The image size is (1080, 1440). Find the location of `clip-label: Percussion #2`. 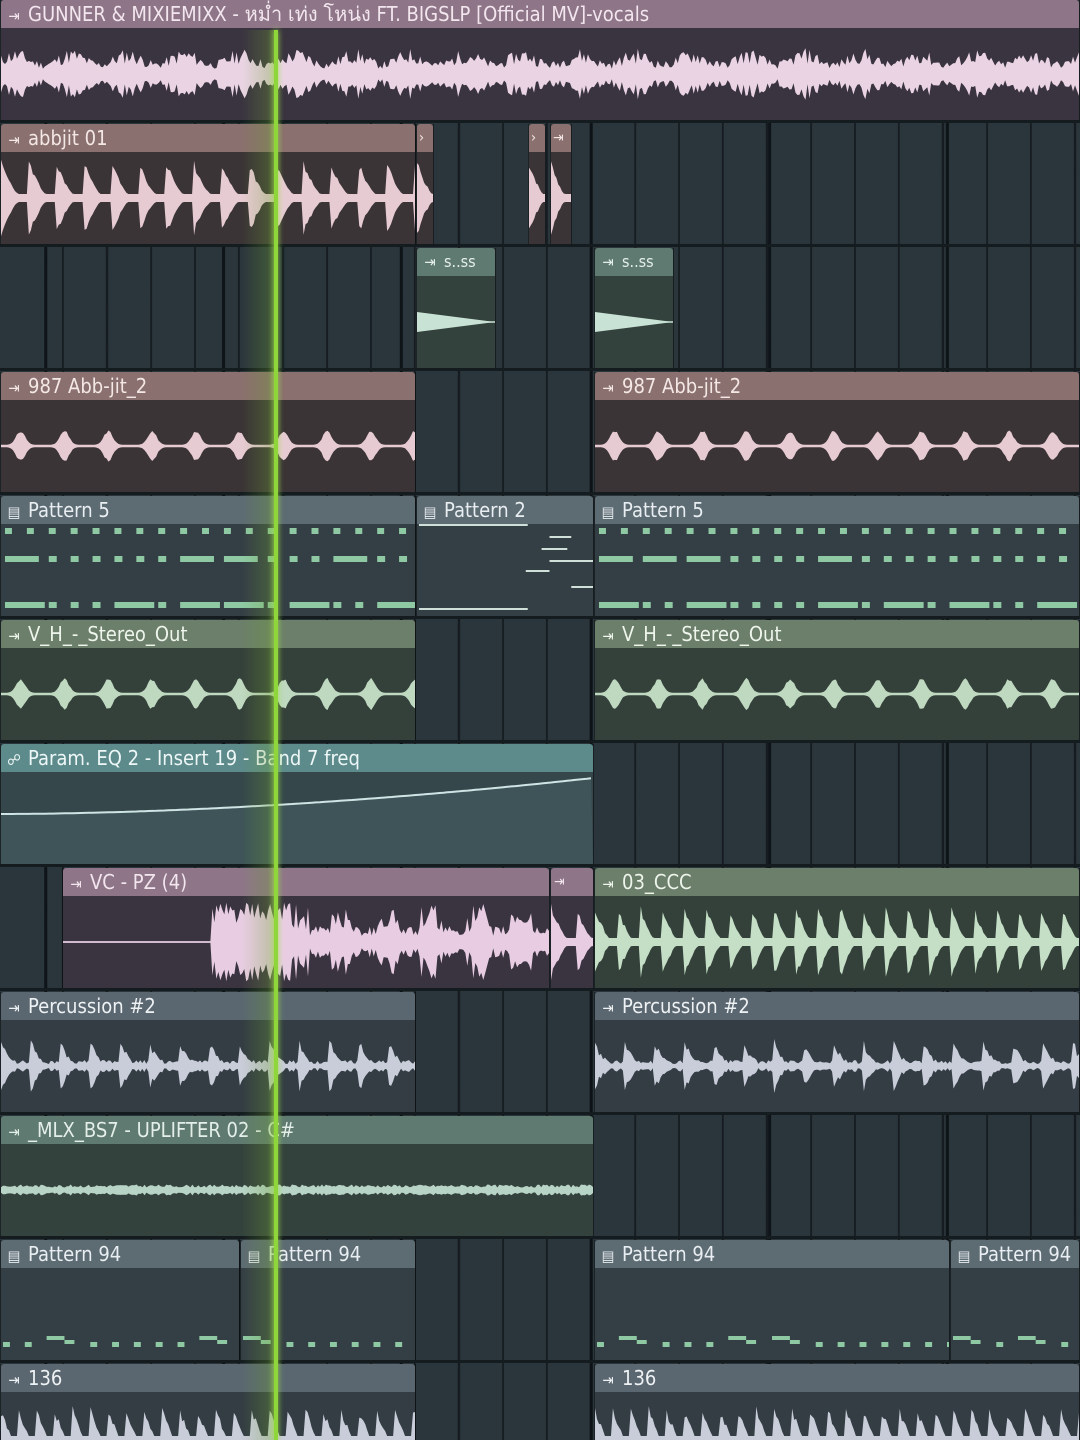

clip-label: Percussion #2 is located at coordinates (686, 1006).